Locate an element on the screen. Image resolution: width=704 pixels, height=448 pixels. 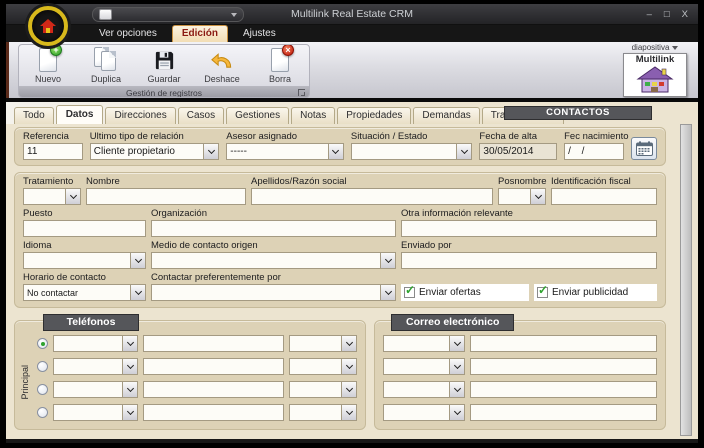
duplica-button: Duplica is located at coordinates (106, 65).